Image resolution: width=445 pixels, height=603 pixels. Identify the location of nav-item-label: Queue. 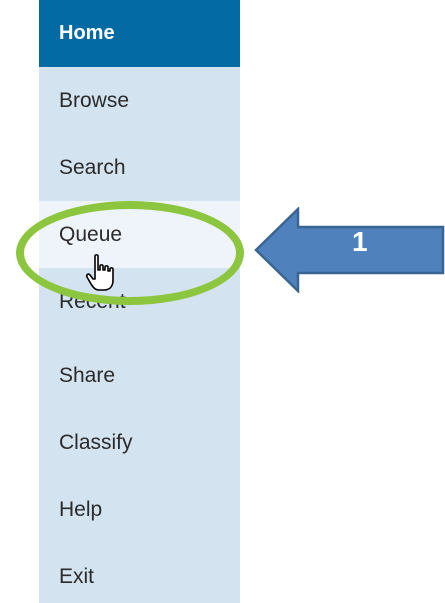
(91, 234).